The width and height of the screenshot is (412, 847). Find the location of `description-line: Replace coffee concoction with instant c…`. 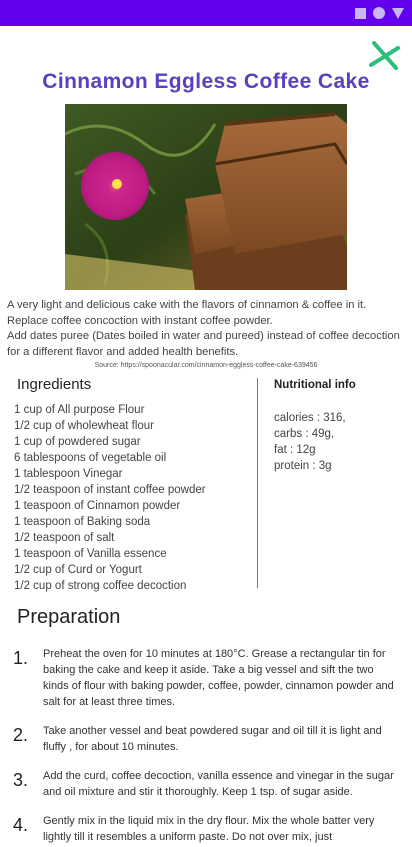

description-line: Replace coffee concoction with instant c… is located at coordinates (140, 320).